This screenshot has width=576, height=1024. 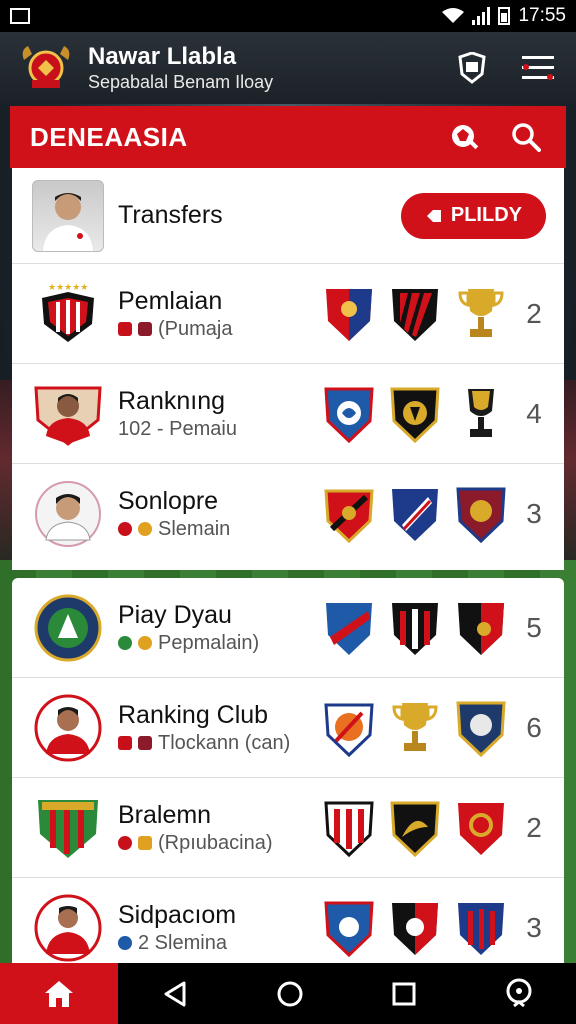 I want to click on search-icon, so click(x=526, y=137).